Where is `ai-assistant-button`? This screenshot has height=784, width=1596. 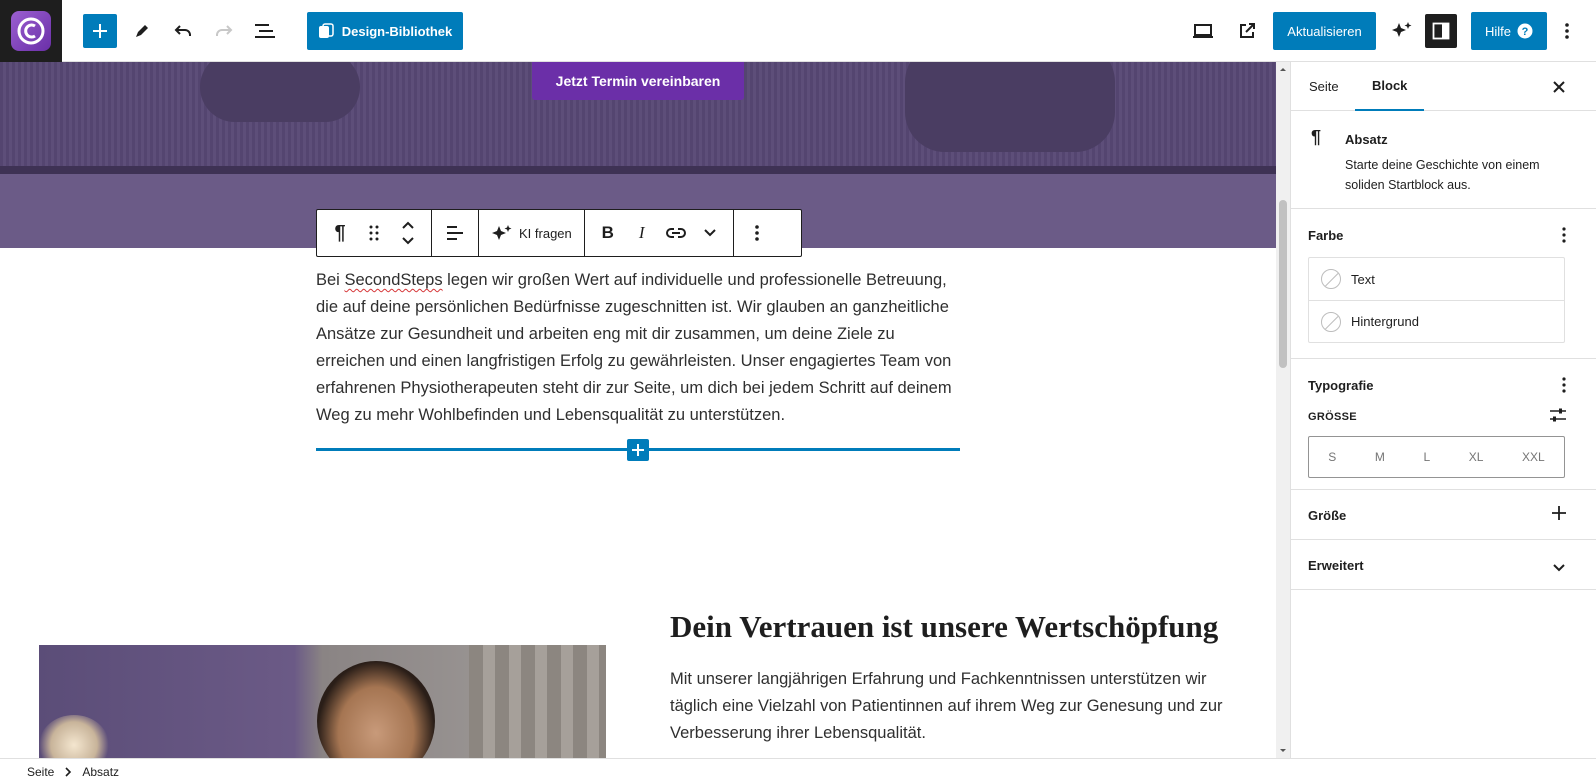
ai-assistant-button is located at coordinates (1402, 31).